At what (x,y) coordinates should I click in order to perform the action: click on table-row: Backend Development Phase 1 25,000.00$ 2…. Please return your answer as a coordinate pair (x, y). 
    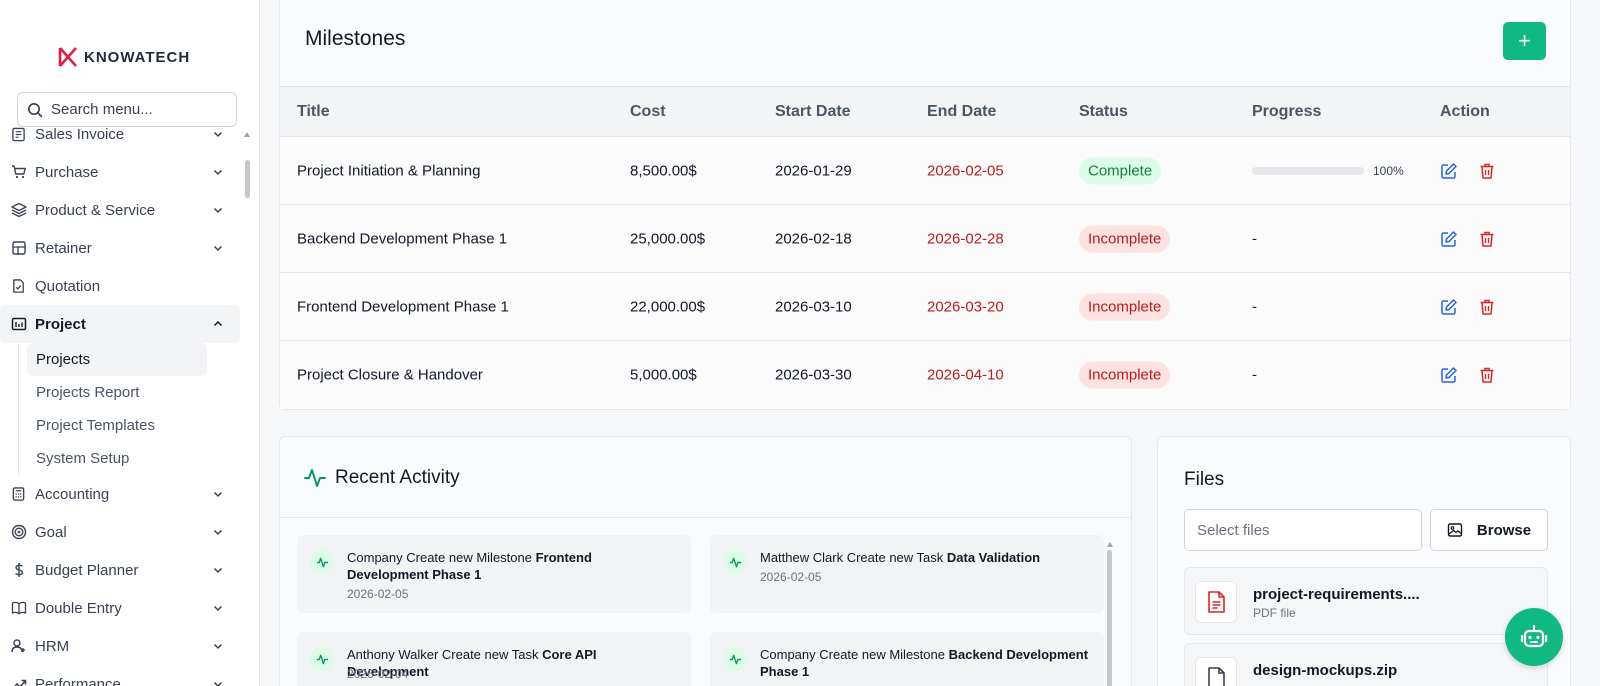
    Looking at the image, I should click on (925, 239).